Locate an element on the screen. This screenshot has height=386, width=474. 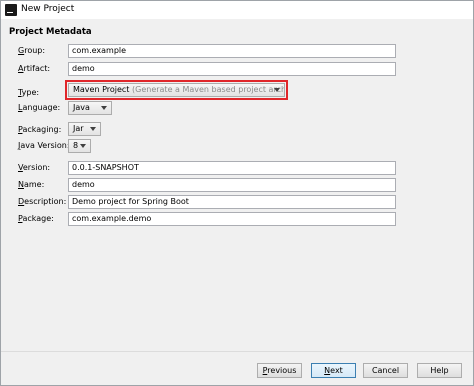
version-field: 0.0.1-SNAPSHOT is located at coordinates (232, 168).